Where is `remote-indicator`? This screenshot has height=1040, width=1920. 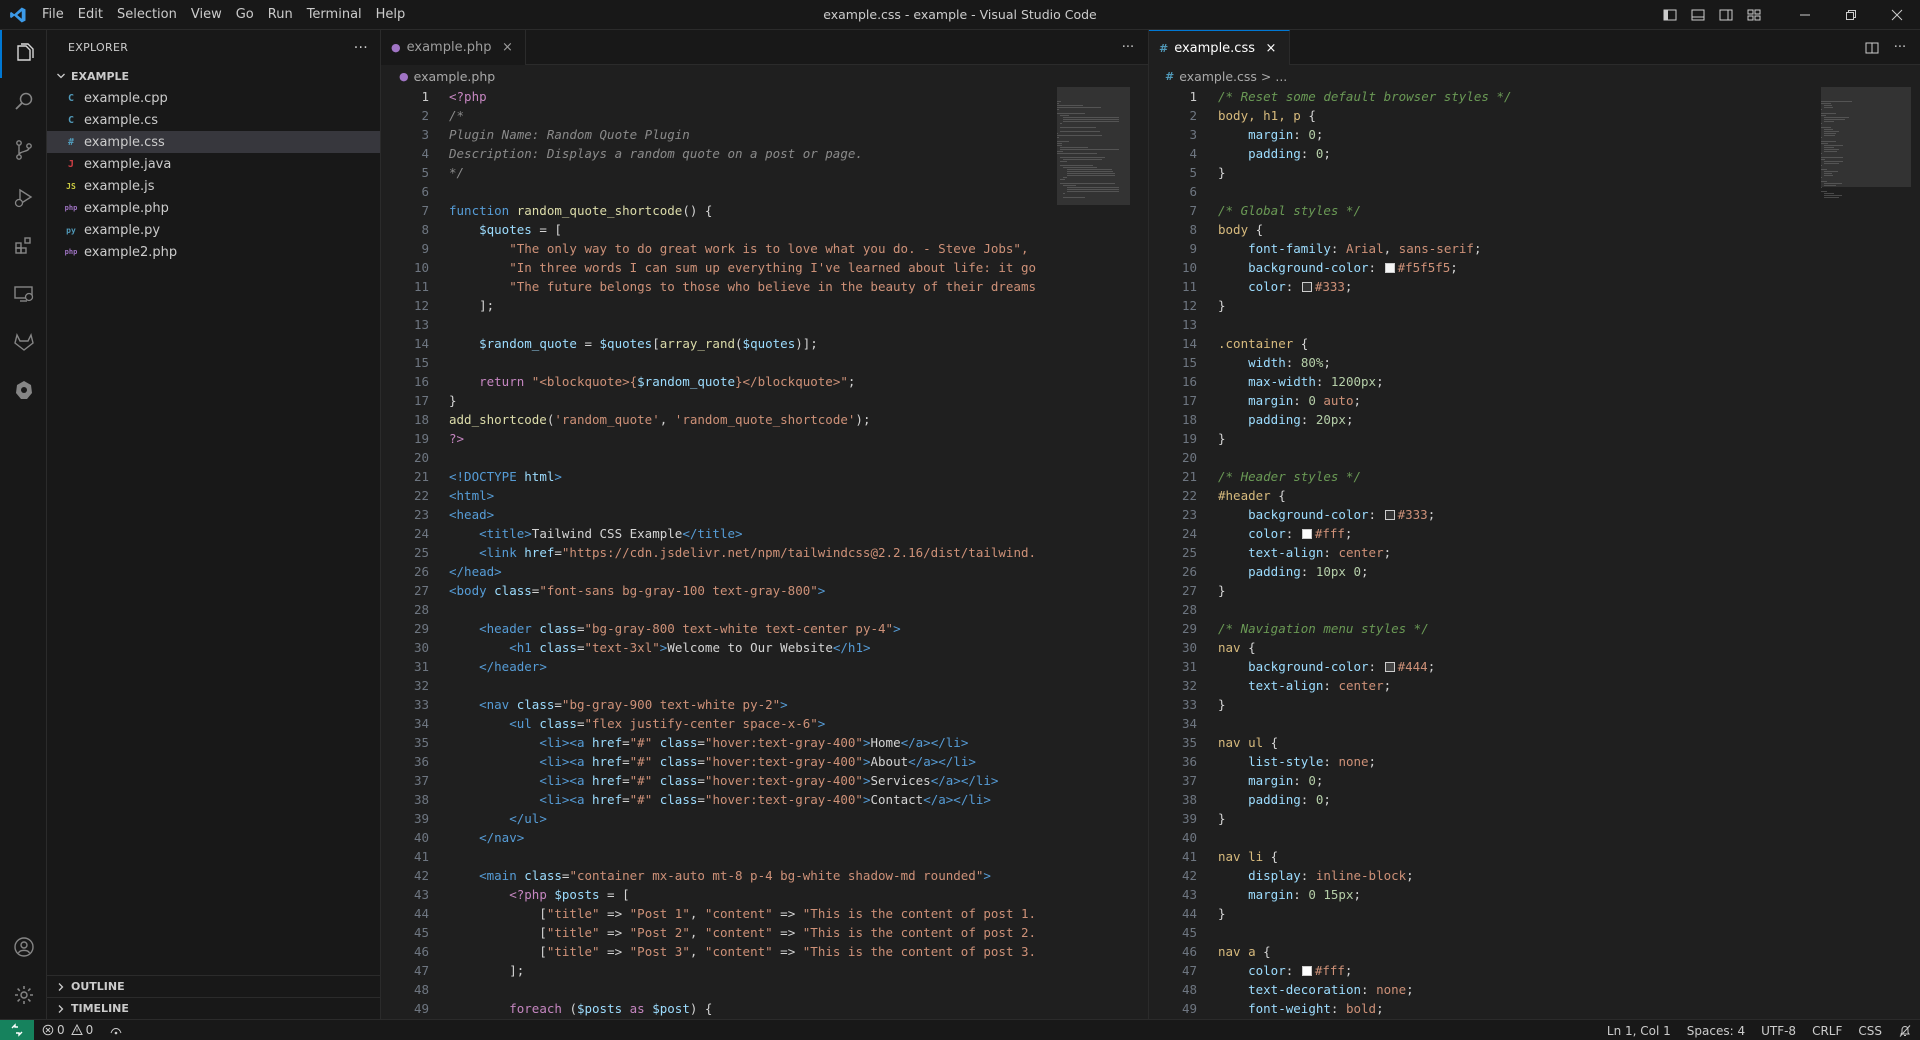 remote-indicator is located at coordinates (17, 1029).